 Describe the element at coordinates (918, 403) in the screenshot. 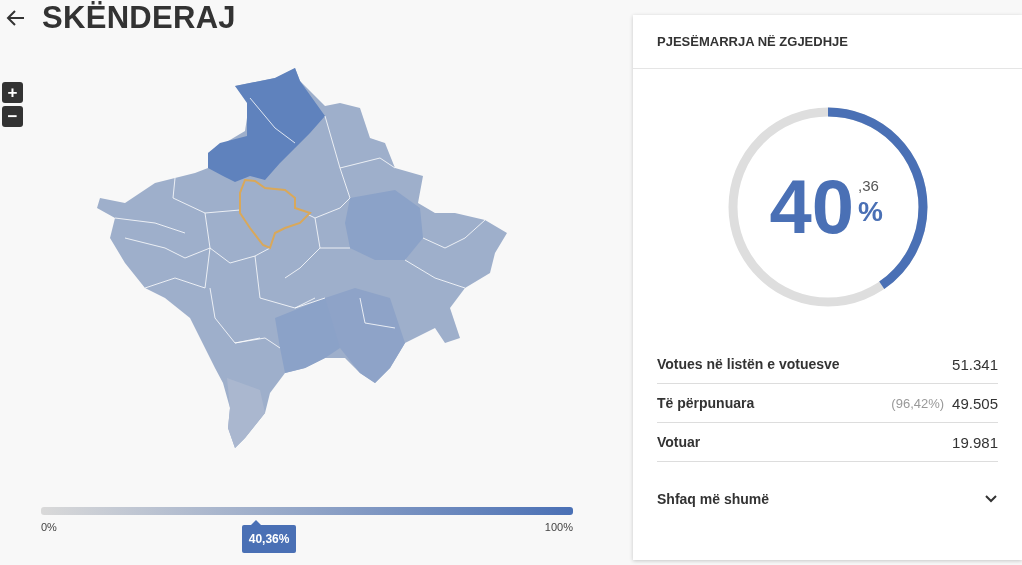

I see `stat-percentage: (96,42%)` at that location.